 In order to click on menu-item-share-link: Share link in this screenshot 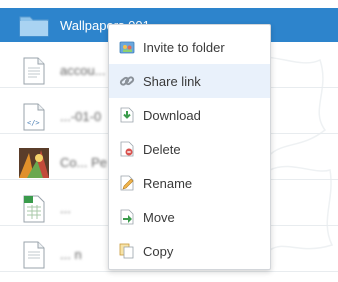, I will do `click(189, 81)`.